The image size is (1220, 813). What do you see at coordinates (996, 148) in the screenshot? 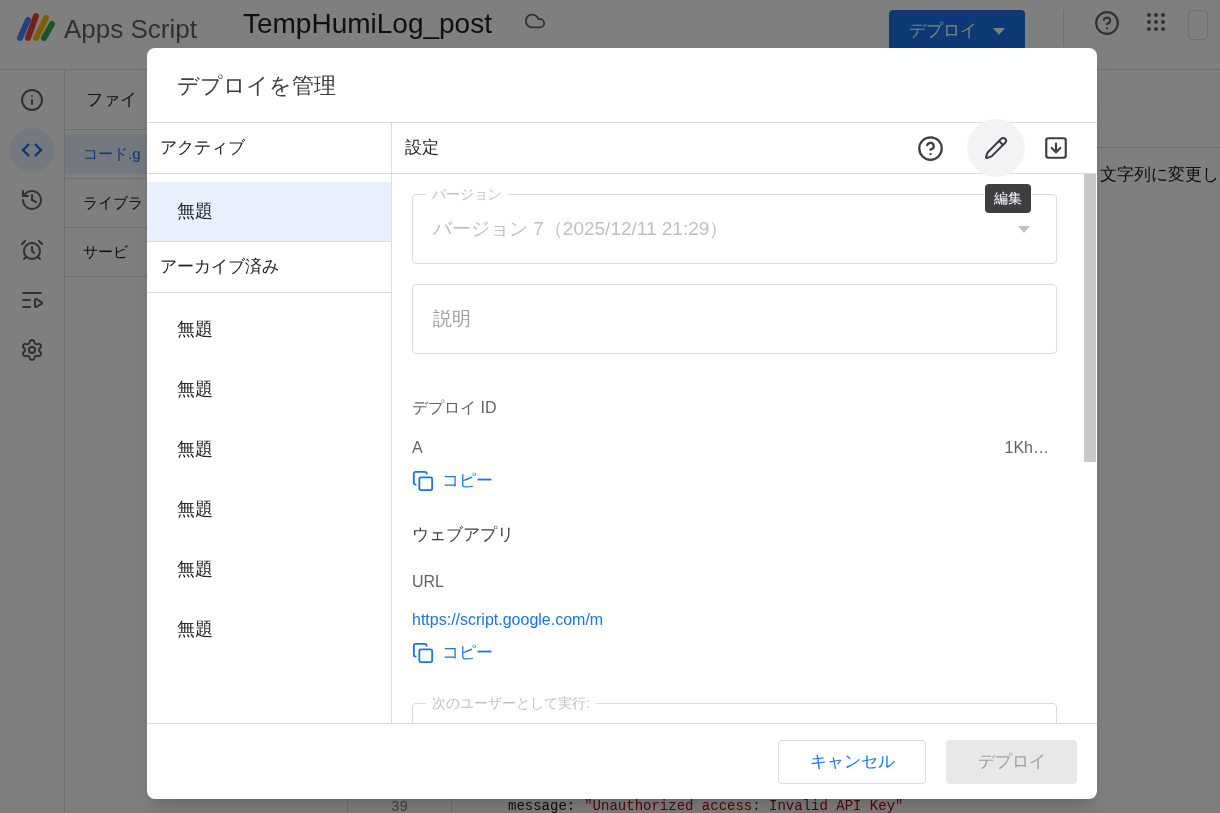
I see `pencil-icon` at bounding box center [996, 148].